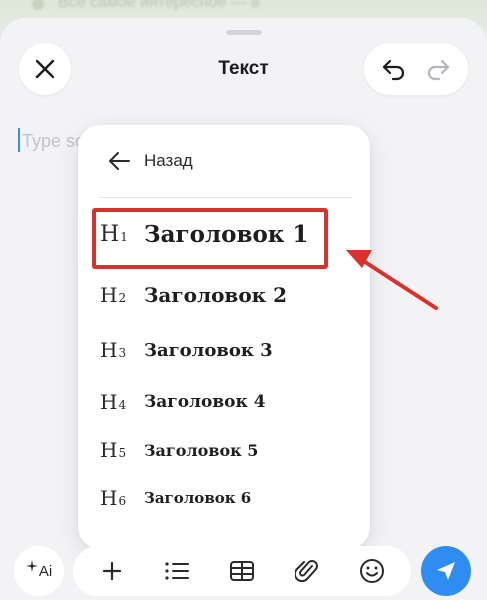 Image resolution: width=487 pixels, height=600 pixels. I want to click on formatting-tools, so click(242, 571).